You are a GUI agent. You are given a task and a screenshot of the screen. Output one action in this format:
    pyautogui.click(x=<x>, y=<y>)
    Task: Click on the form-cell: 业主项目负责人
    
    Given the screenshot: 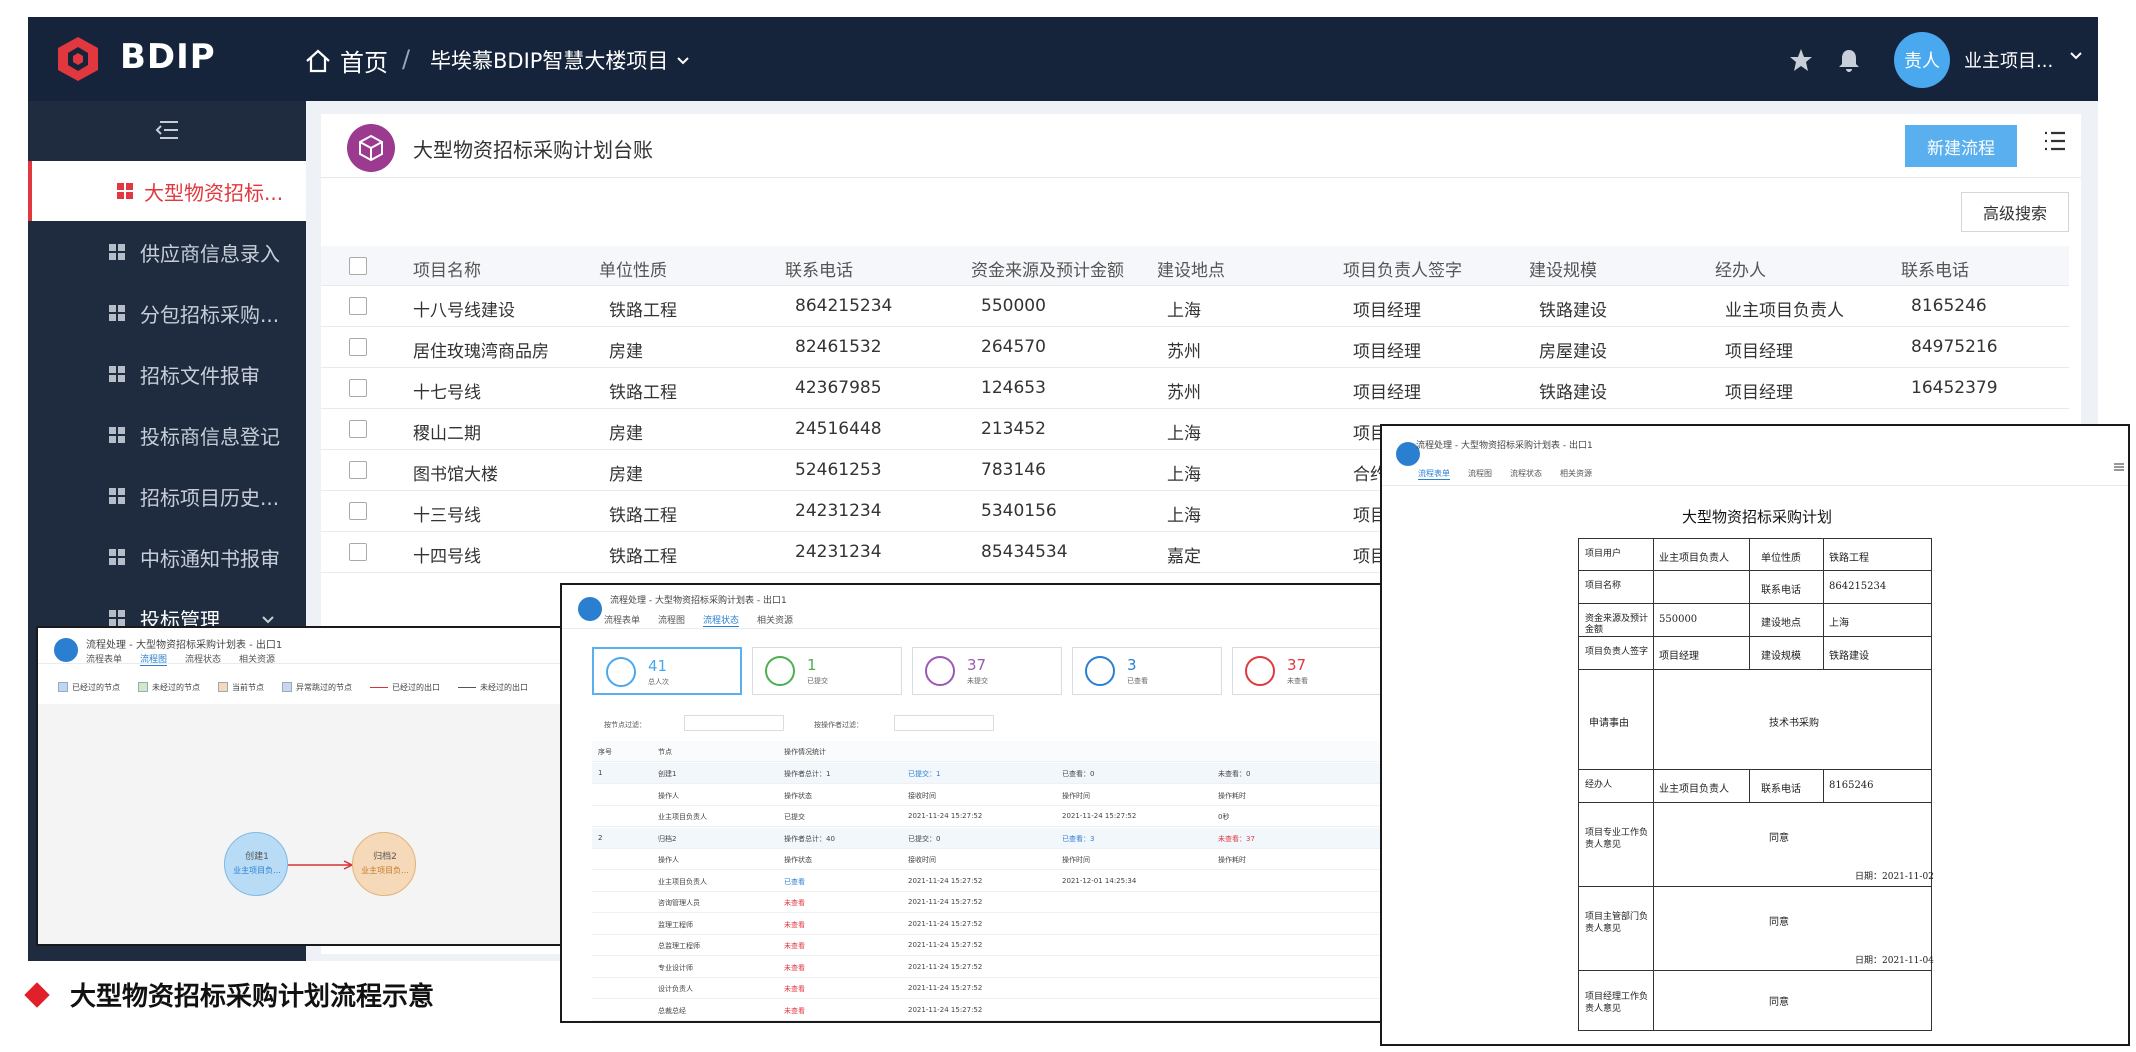 What is the action you would take?
    pyautogui.click(x=1694, y=789)
    